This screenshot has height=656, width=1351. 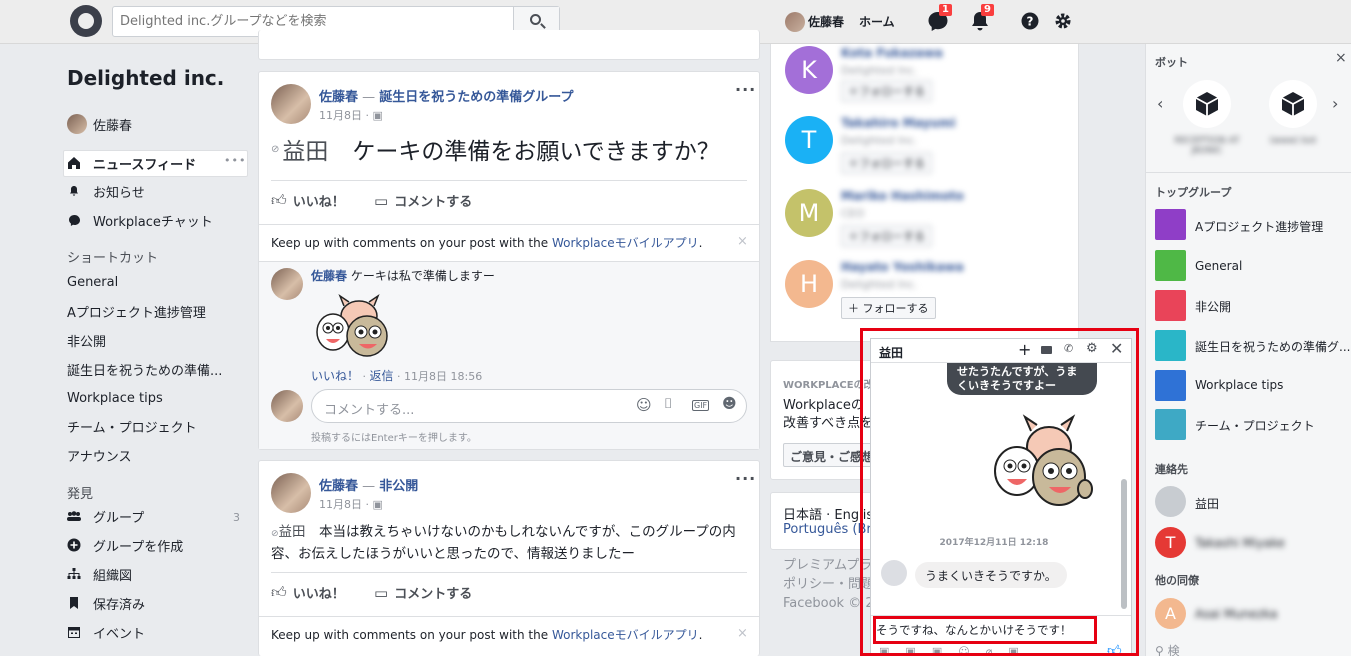 I want to click on chevron-left-icon: ‹, so click(x=1160, y=103).